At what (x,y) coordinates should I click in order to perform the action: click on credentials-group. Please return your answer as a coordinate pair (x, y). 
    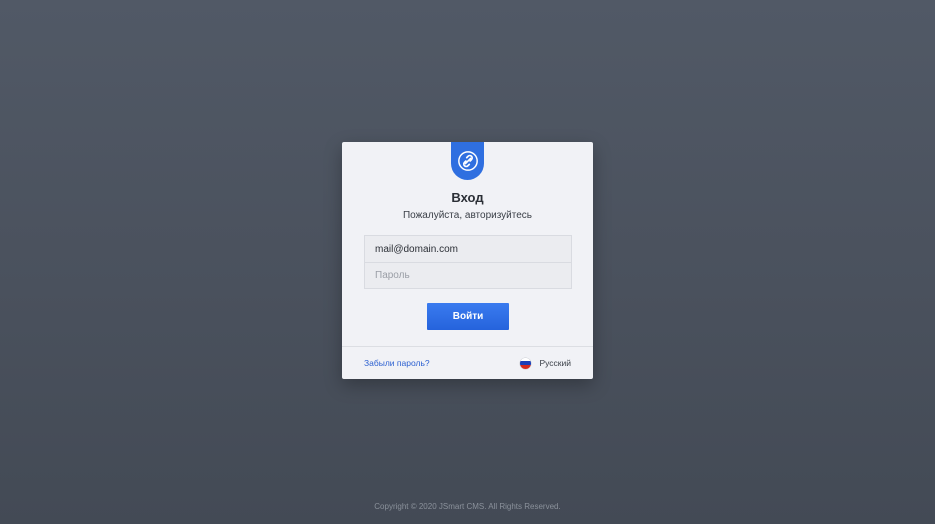
    Looking at the image, I should click on (468, 262).